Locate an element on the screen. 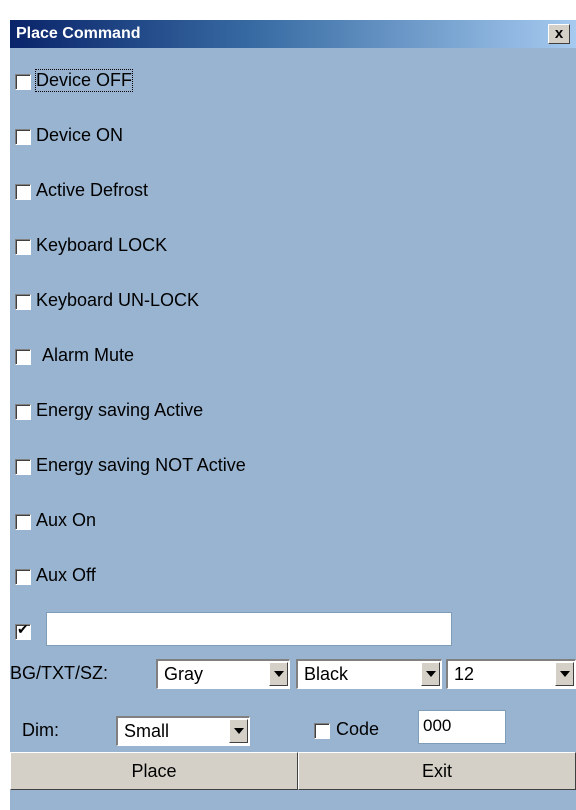 Image resolution: width=576 pixels, height=810 pixels. custom-command-checkbox: ✔ is located at coordinates (23, 631).